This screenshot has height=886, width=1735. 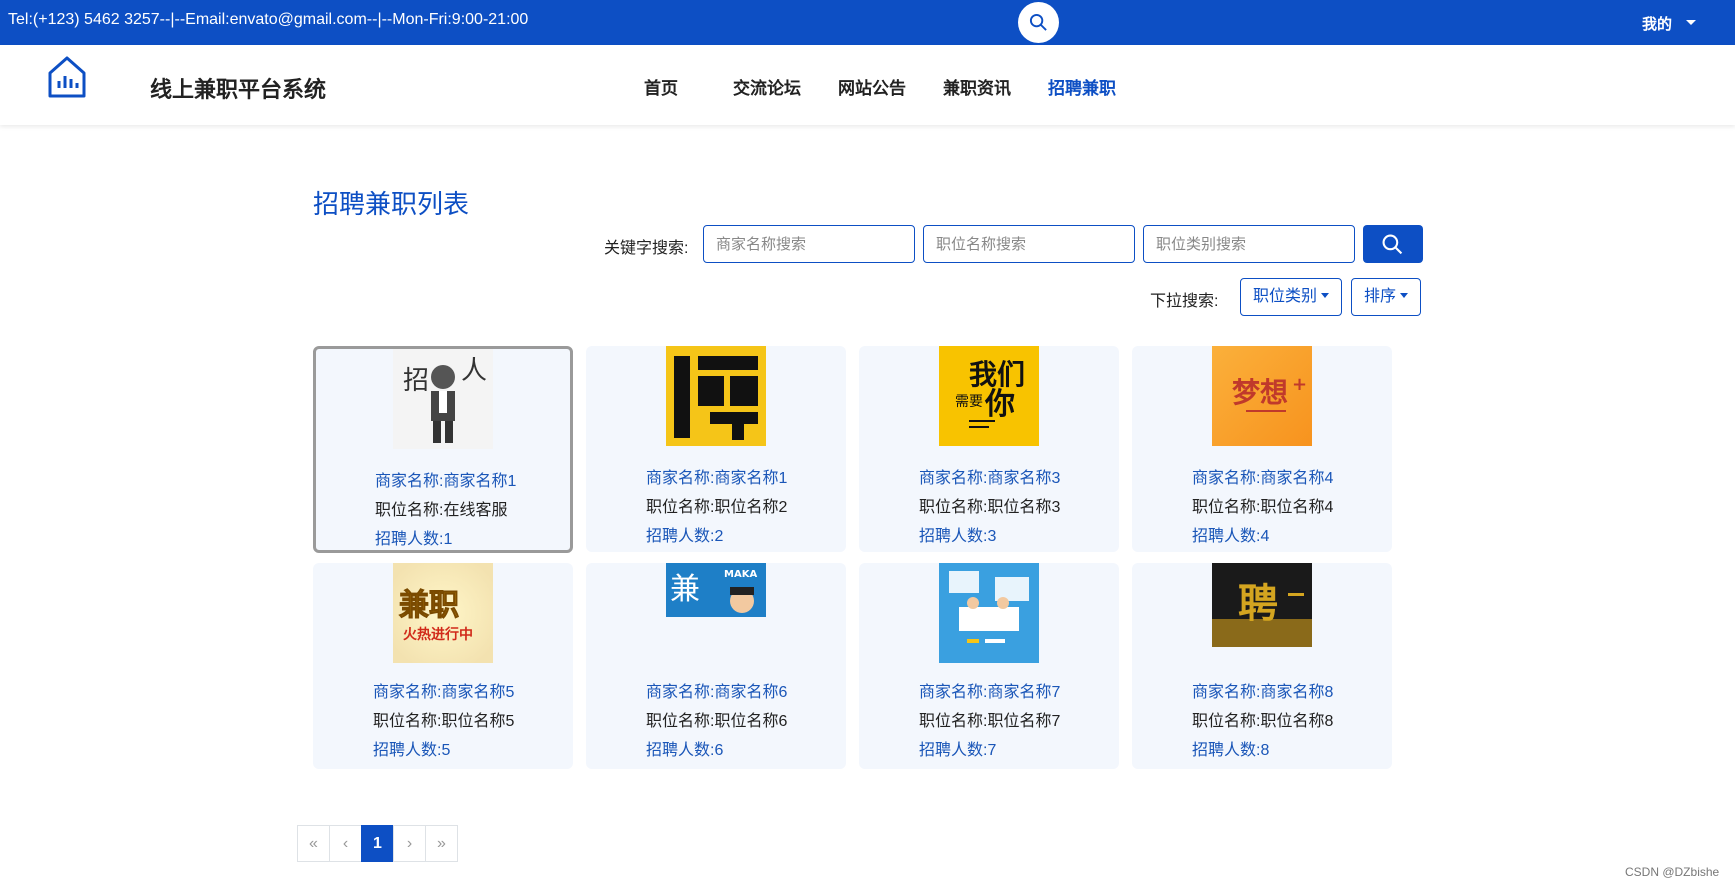 What do you see at coordinates (313, 843) in the screenshot?
I see `first-page-button: «` at bounding box center [313, 843].